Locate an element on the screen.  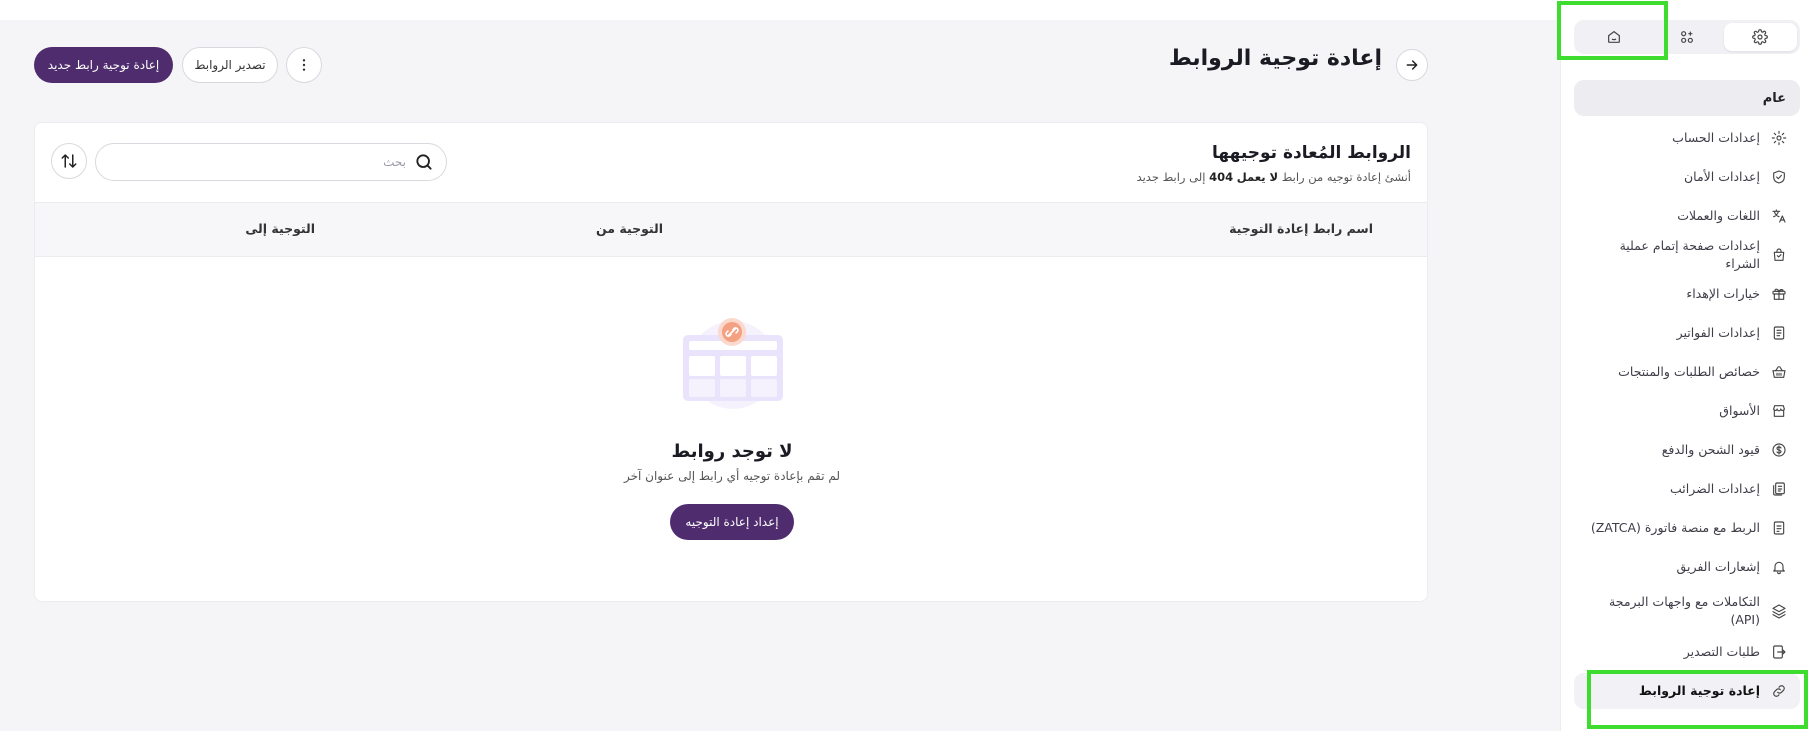
subtitle-404: 404 is located at coordinates (1221, 177).